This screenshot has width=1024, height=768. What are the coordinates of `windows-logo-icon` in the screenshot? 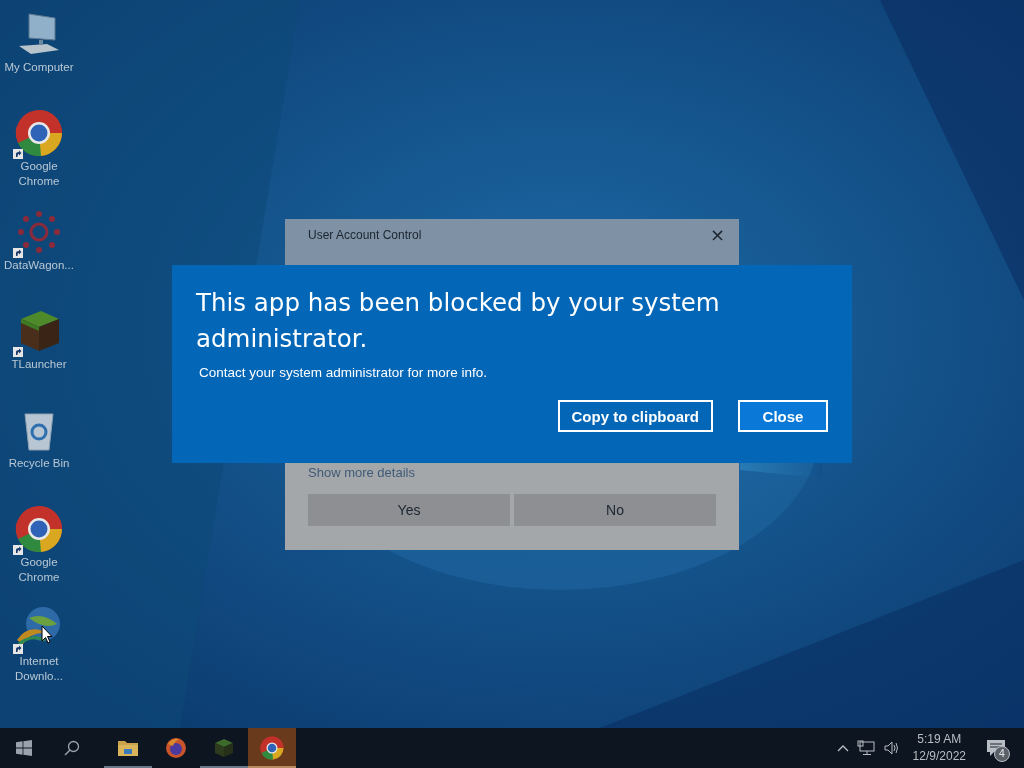 It's located at (24, 748).